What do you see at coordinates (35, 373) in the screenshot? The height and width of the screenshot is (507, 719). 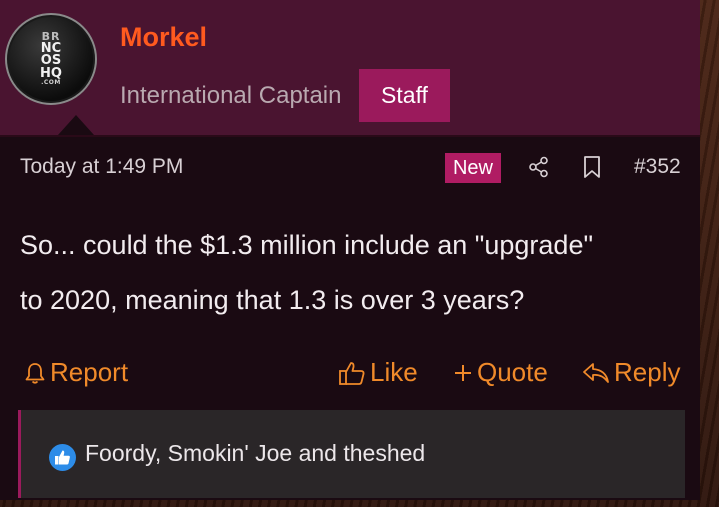 I see `bell-icon` at bounding box center [35, 373].